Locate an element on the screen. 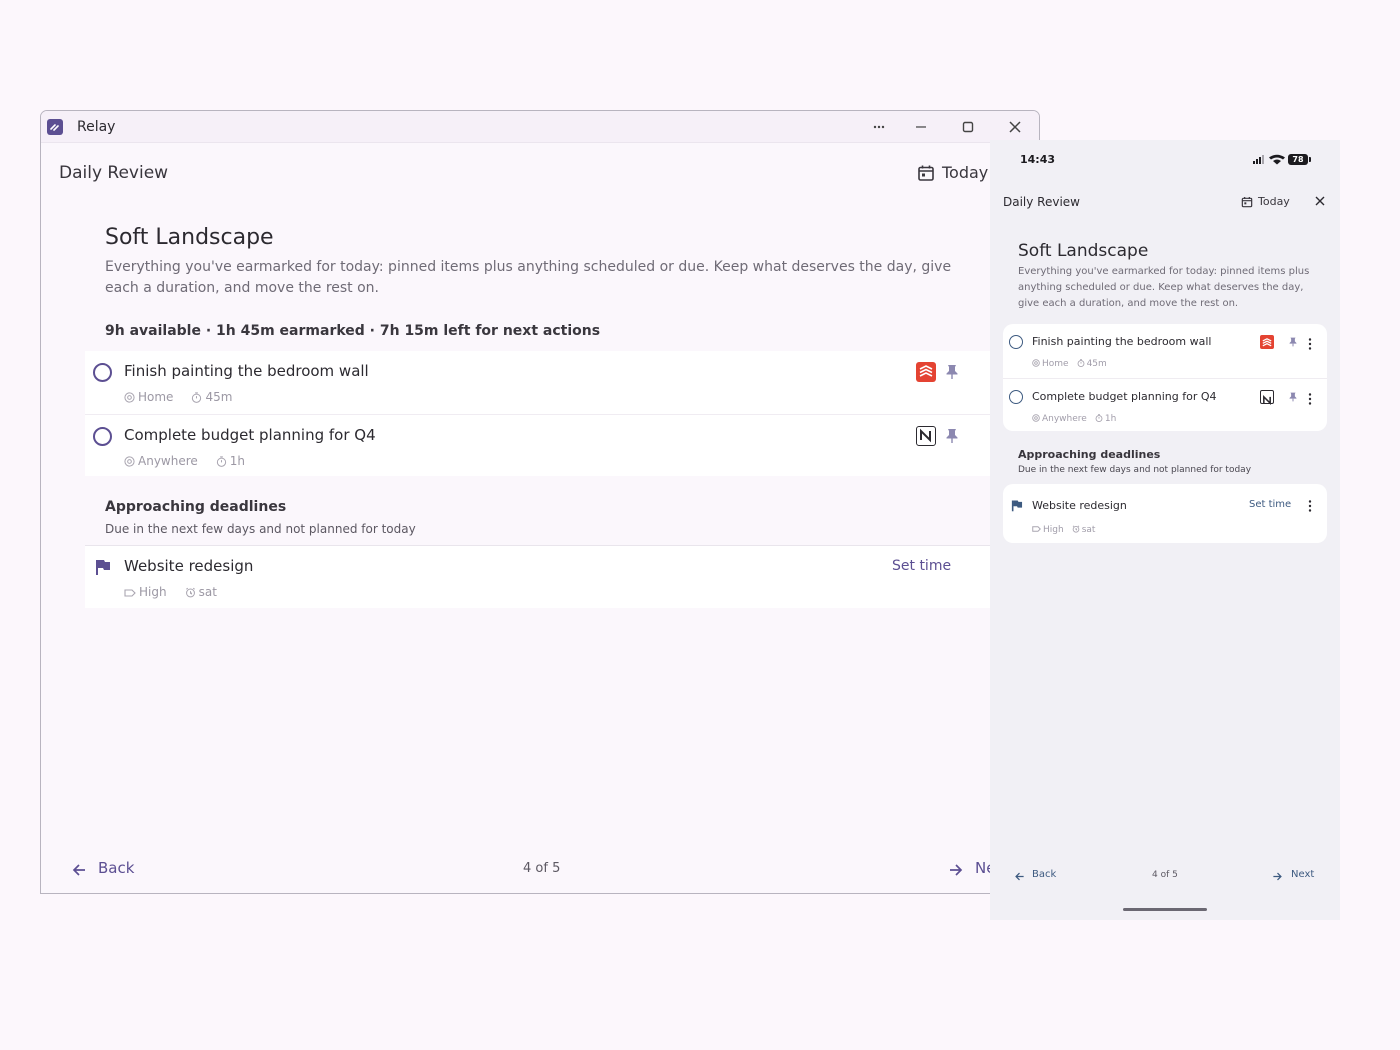 This screenshot has width=1400, height=1050. next-label: Next is located at coordinates (1303, 874).